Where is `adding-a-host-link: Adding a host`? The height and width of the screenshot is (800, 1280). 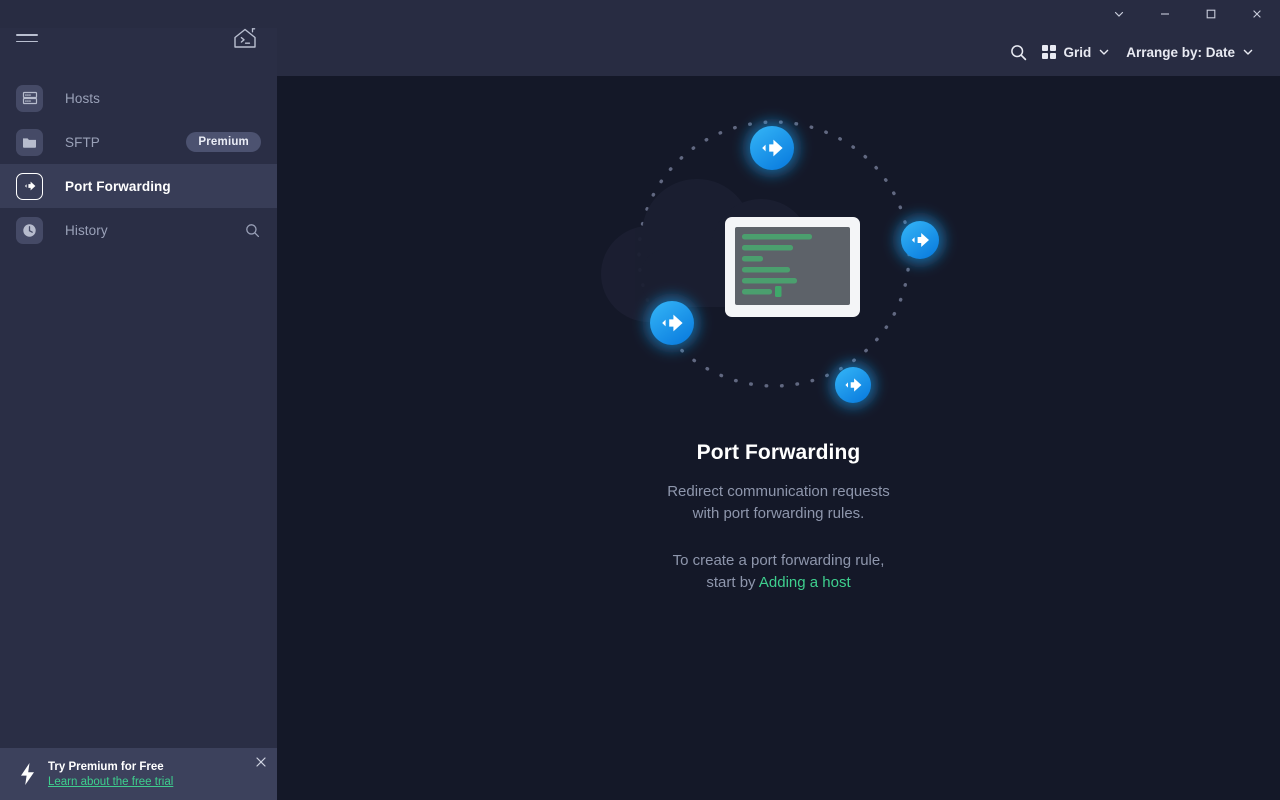 adding-a-host-link: Adding a host is located at coordinates (805, 582).